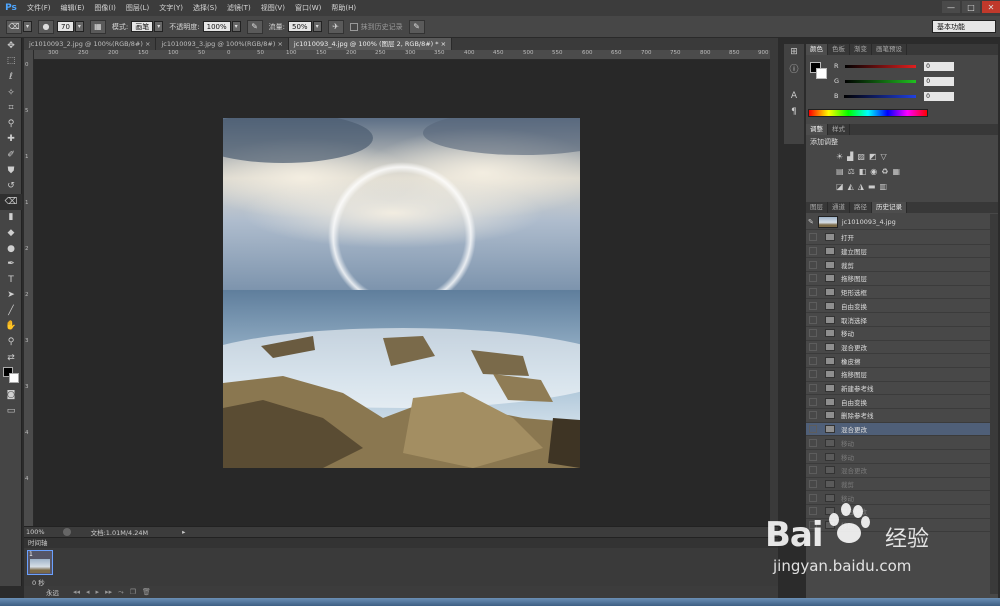 The height and width of the screenshot is (606, 1000). What do you see at coordinates (817, 129) in the screenshot?
I see `tab-adjustments: 调整` at bounding box center [817, 129].